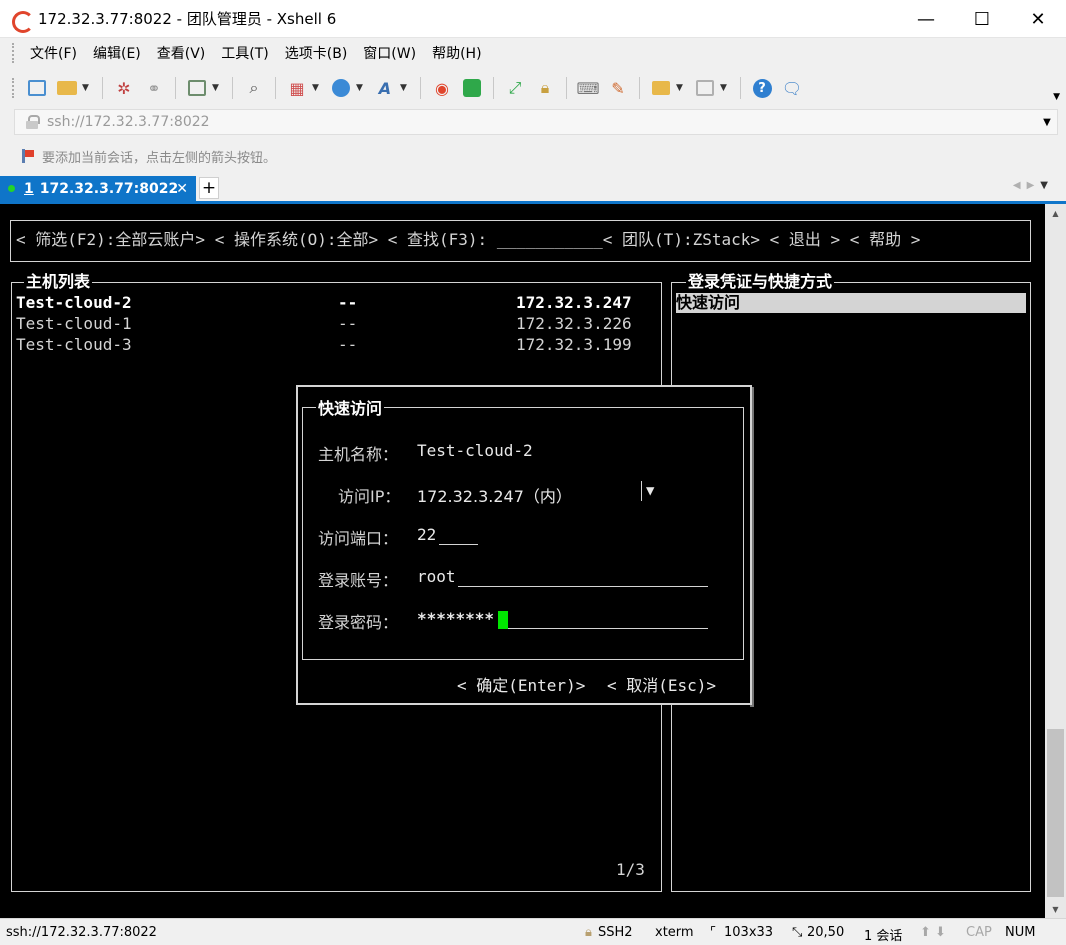  What do you see at coordinates (1056, 97) in the screenshot?
I see `toolbar-overflow-icon: ▼` at bounding box center [1056, 97].